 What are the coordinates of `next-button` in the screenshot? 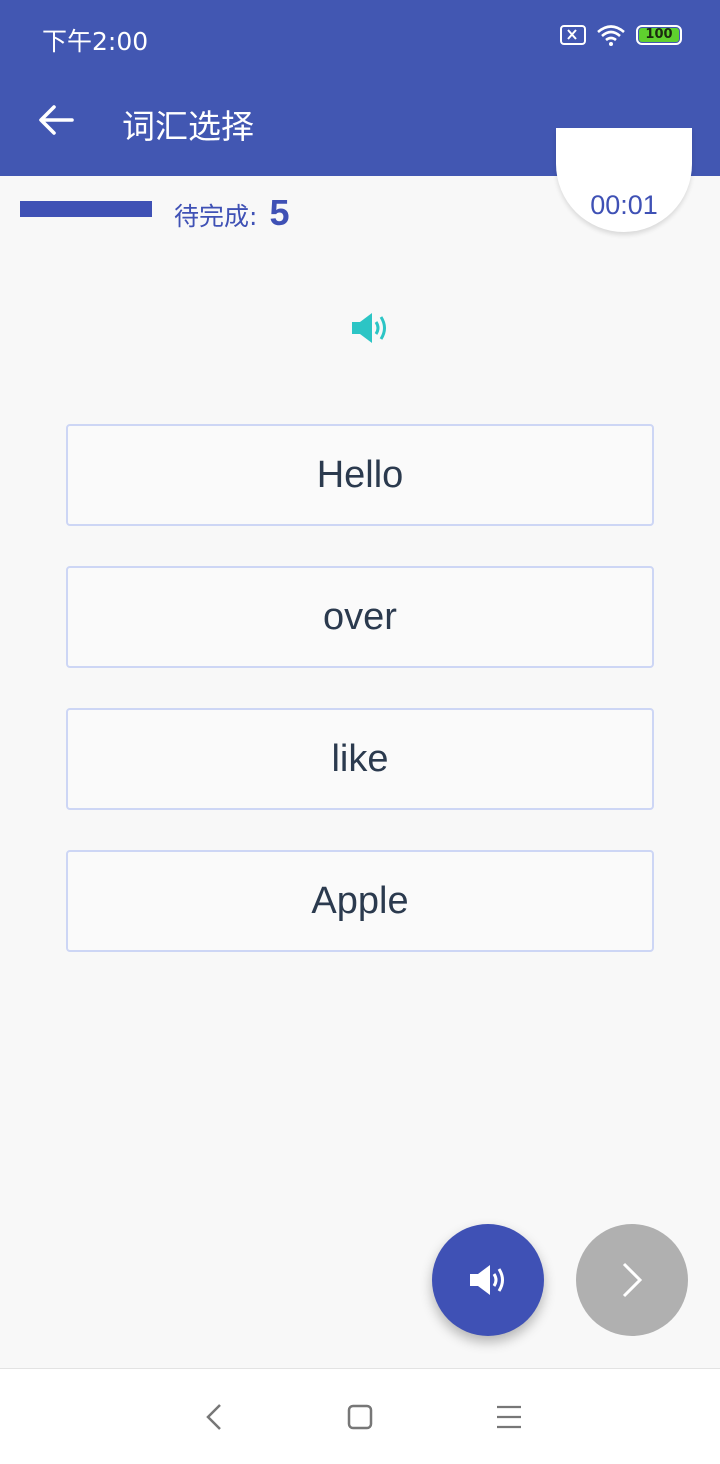 It's located at (632, 1280).